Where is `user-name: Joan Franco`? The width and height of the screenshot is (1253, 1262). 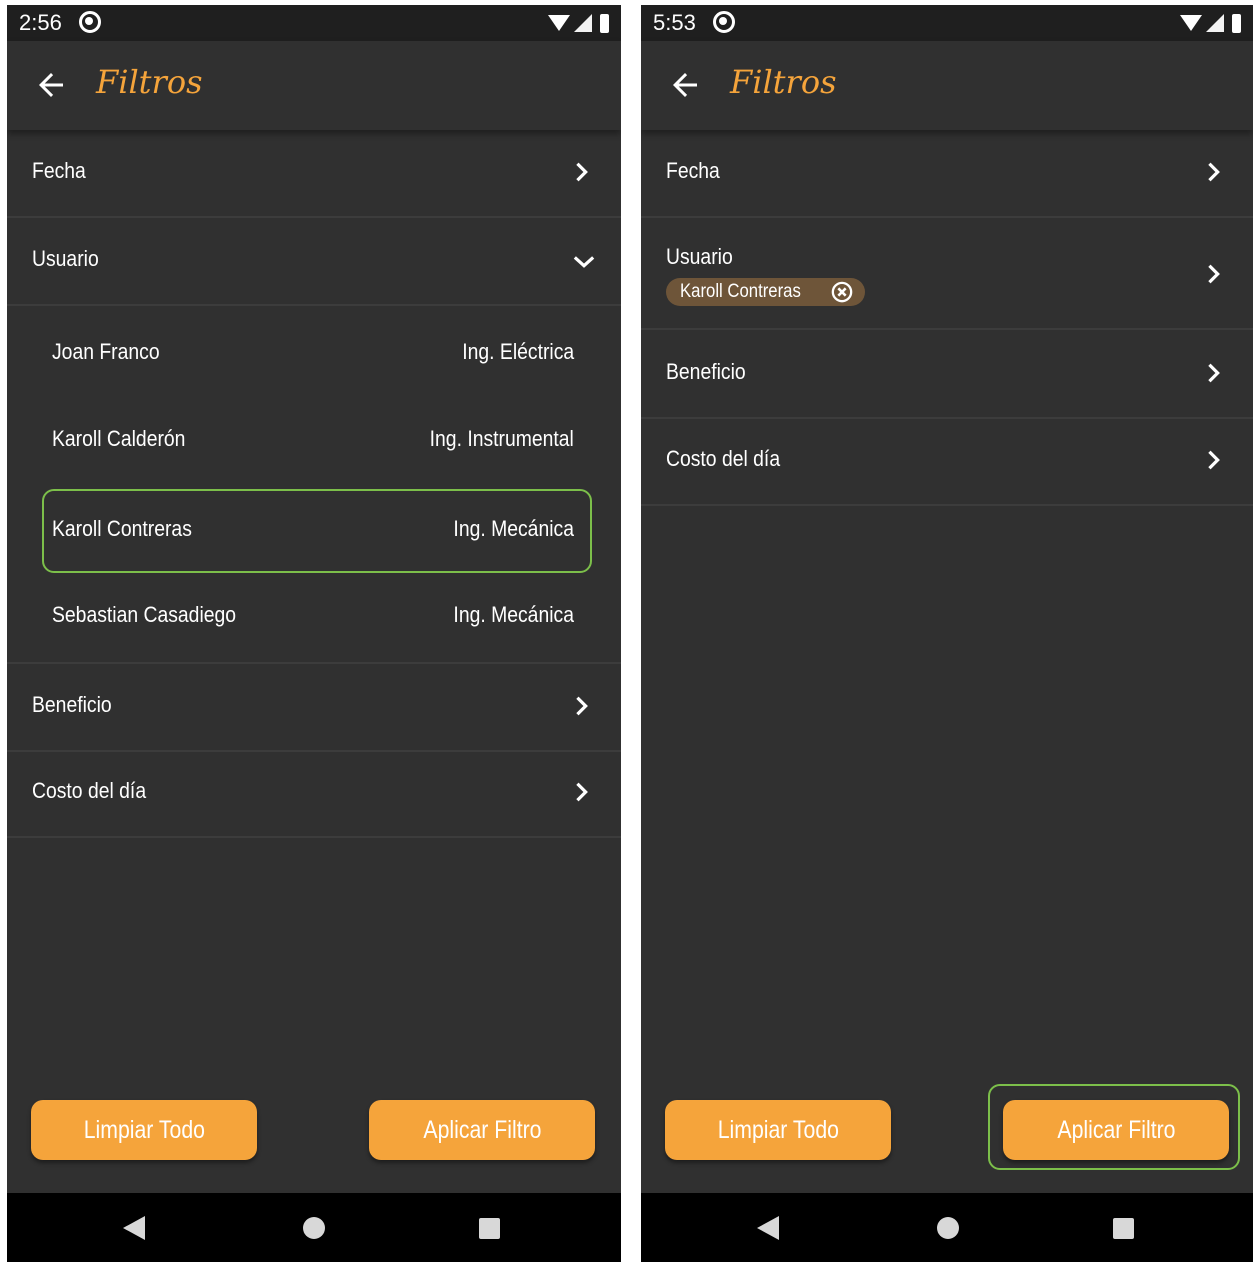 user-name: Joan Franco is located at coordinates (106, 351).